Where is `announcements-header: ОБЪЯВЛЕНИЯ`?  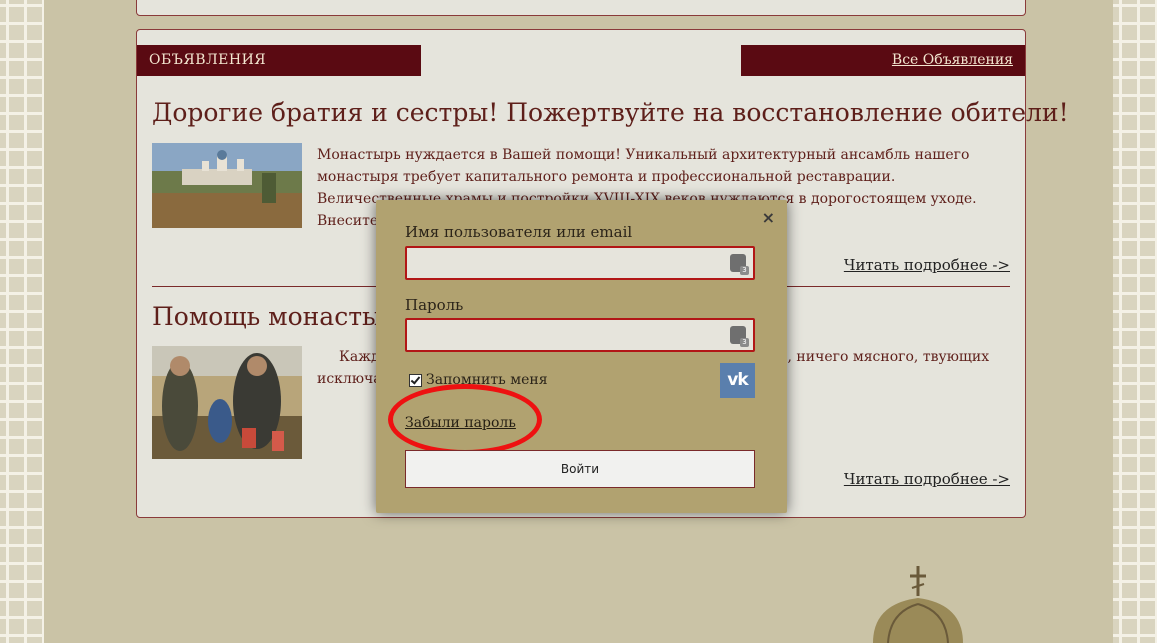 announcements-header: ОБЪЯВЛЕНИЯ is located at coordinates (279, 60).